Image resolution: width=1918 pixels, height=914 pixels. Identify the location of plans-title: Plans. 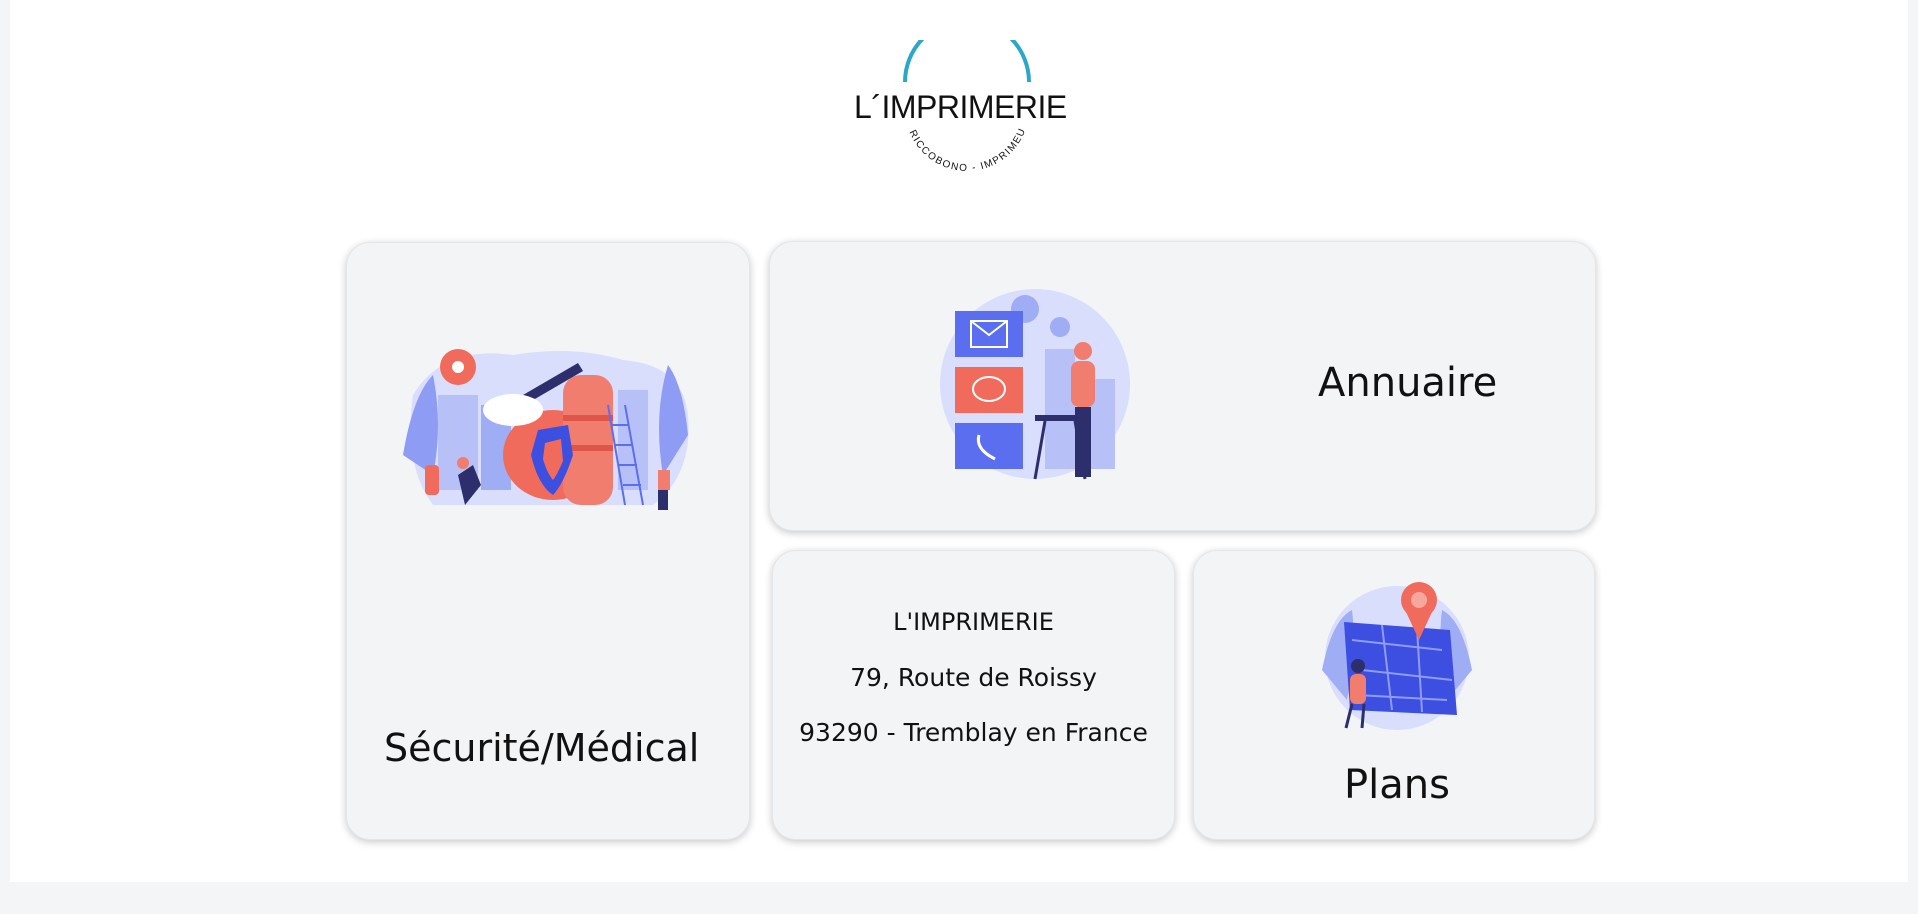
(1397, 785).